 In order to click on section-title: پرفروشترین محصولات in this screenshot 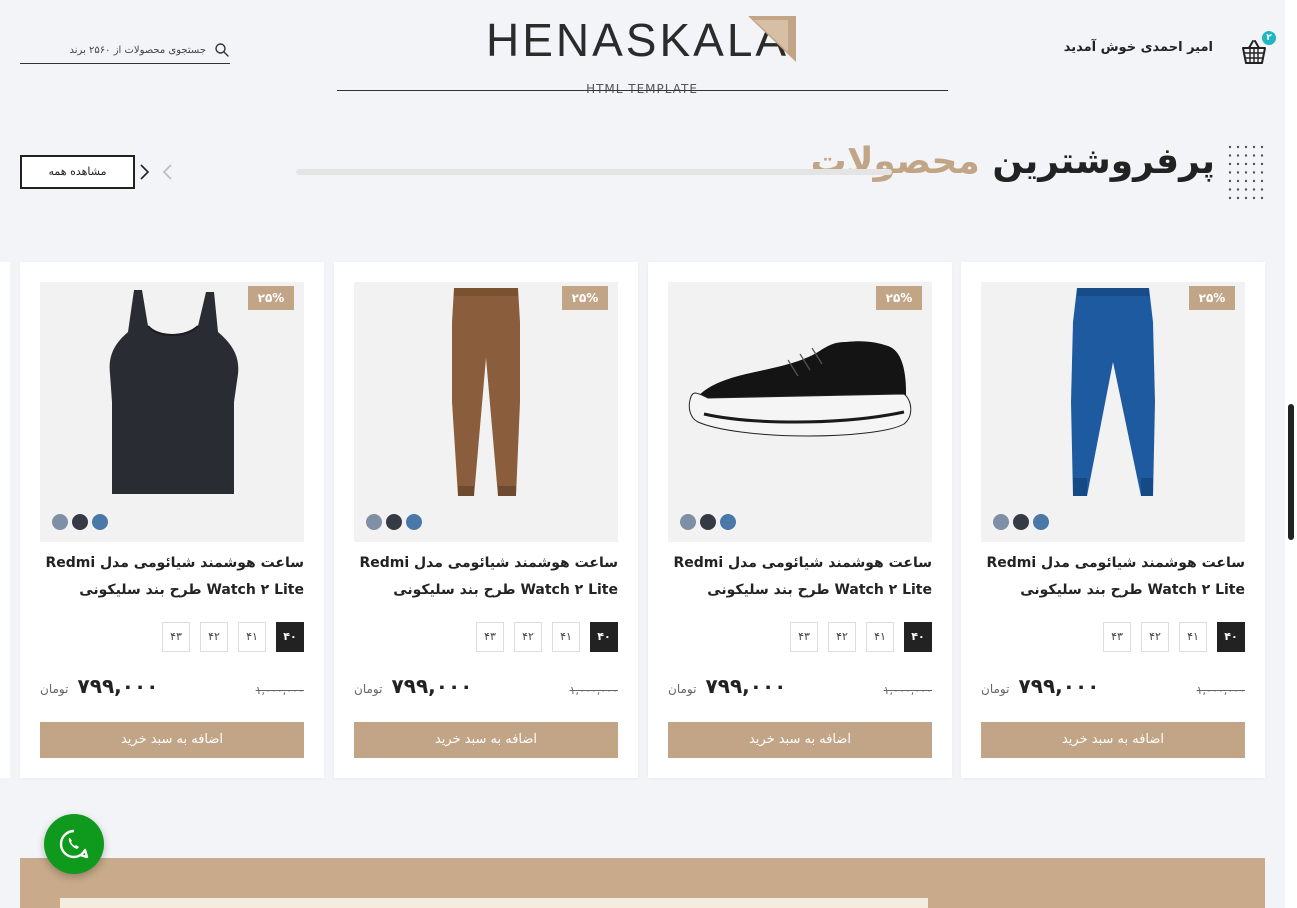, I will do `click(1013, 161)`.